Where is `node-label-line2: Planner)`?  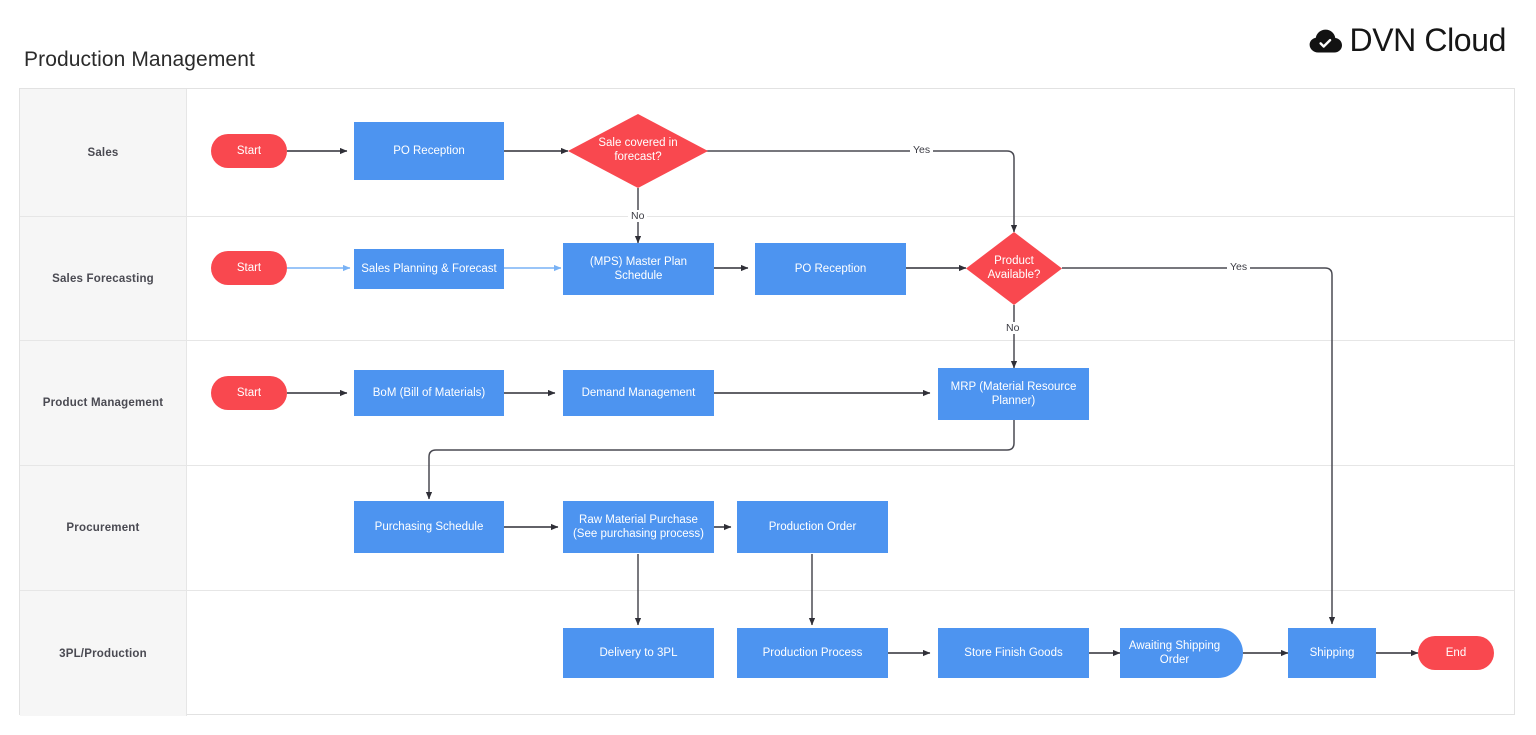
node-label-line2: Planner) is located at coordinates (1013, 401).